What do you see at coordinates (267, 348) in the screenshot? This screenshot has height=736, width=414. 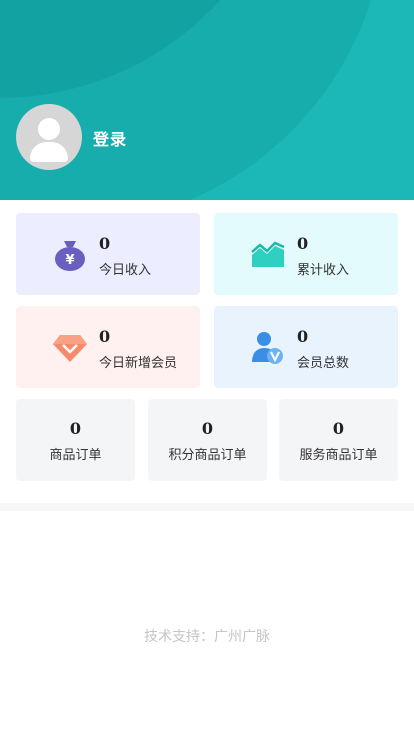 I see `vip-member-icon` at bounding box center [267, 348].